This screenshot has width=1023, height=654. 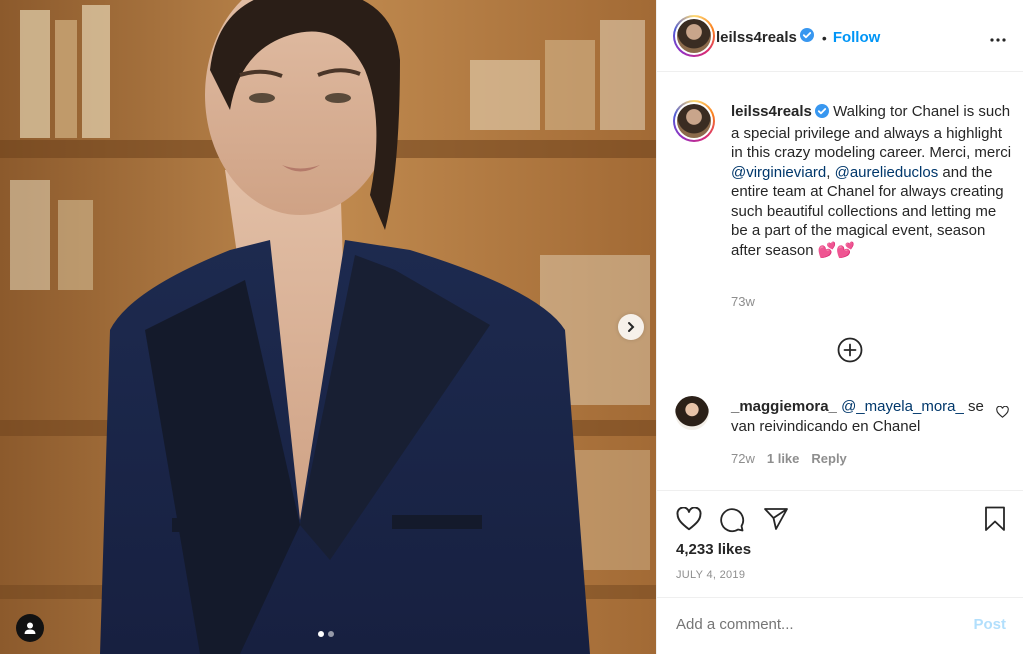 What do you see at coordinates (710, 575) in the screenshot?
I see `post-date: JULY 4, 2019` at bounding box center [710, 575].